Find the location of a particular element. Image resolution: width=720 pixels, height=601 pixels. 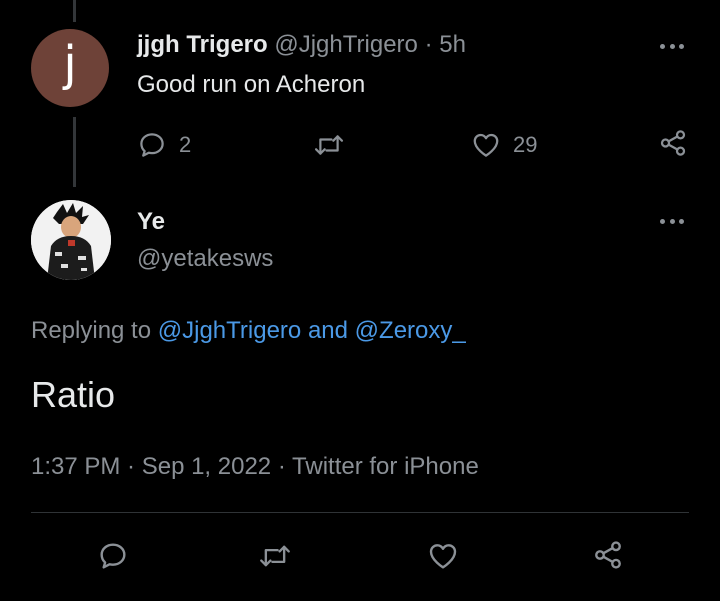

replying-to-line: Replying to @JjghTrigero and @Zeroxy_ is located at coordinates (248, 331).